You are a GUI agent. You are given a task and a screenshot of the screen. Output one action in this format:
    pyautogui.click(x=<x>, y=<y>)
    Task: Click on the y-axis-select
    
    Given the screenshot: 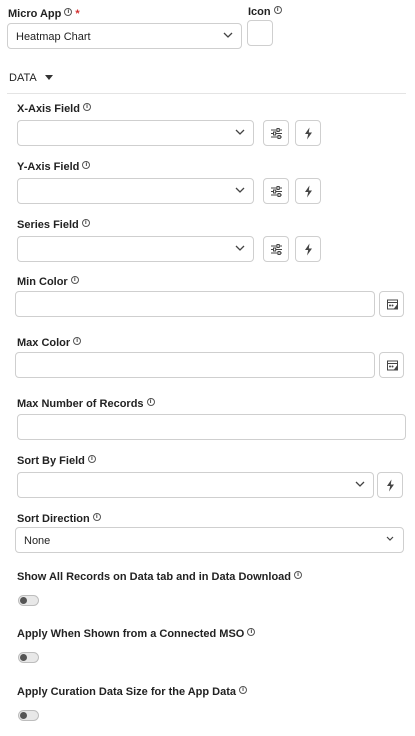 What is the action you would take?
    pyautogui.click(x=135, y=191)
    